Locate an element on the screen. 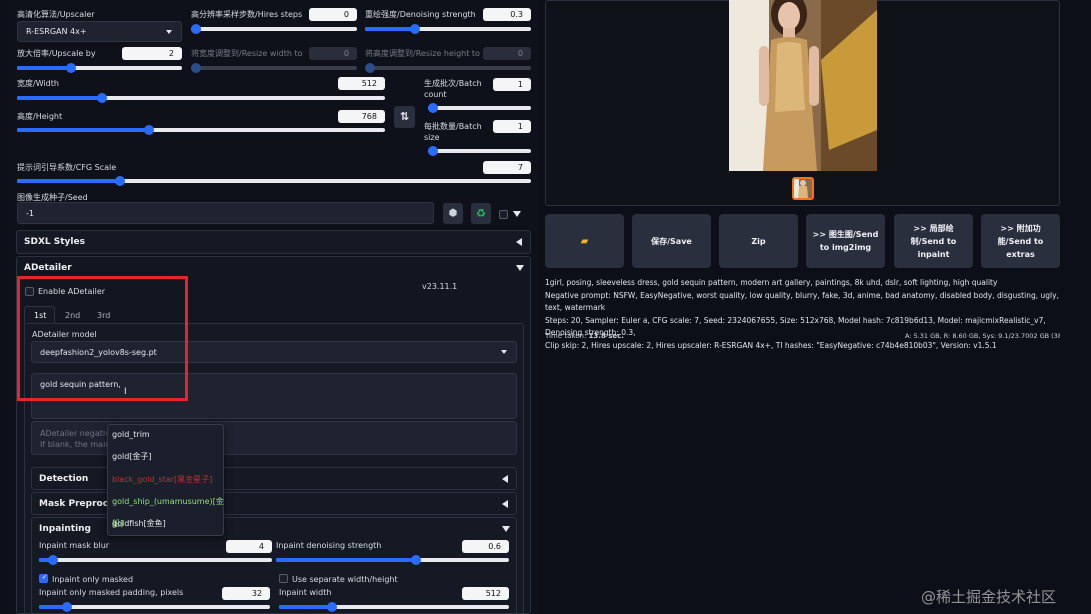 The image size is (1091, 614). mask-blur-input: 4 is located at coordinates (249, 546).